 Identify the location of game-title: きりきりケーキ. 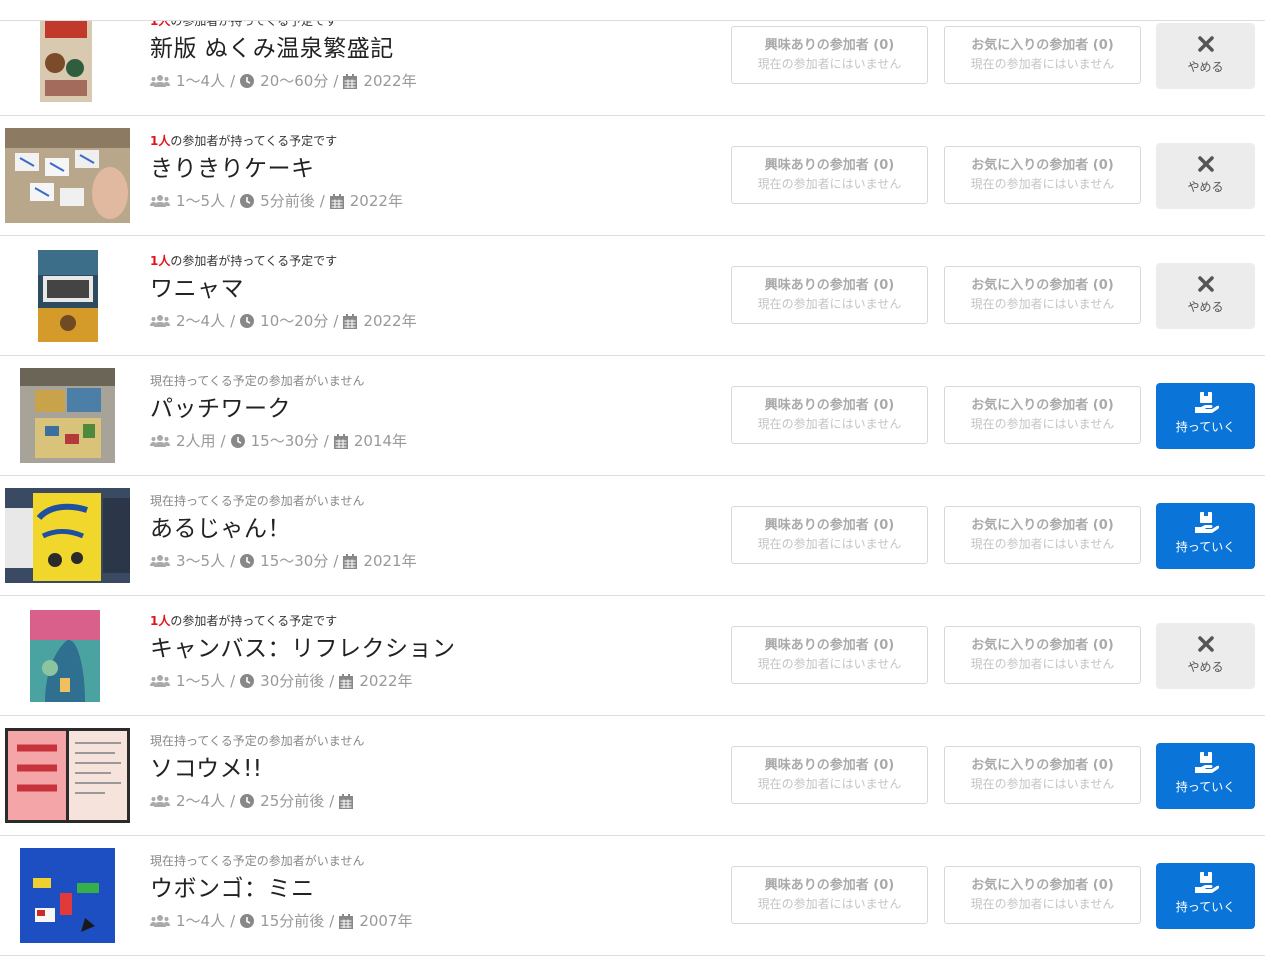
(430, 169).